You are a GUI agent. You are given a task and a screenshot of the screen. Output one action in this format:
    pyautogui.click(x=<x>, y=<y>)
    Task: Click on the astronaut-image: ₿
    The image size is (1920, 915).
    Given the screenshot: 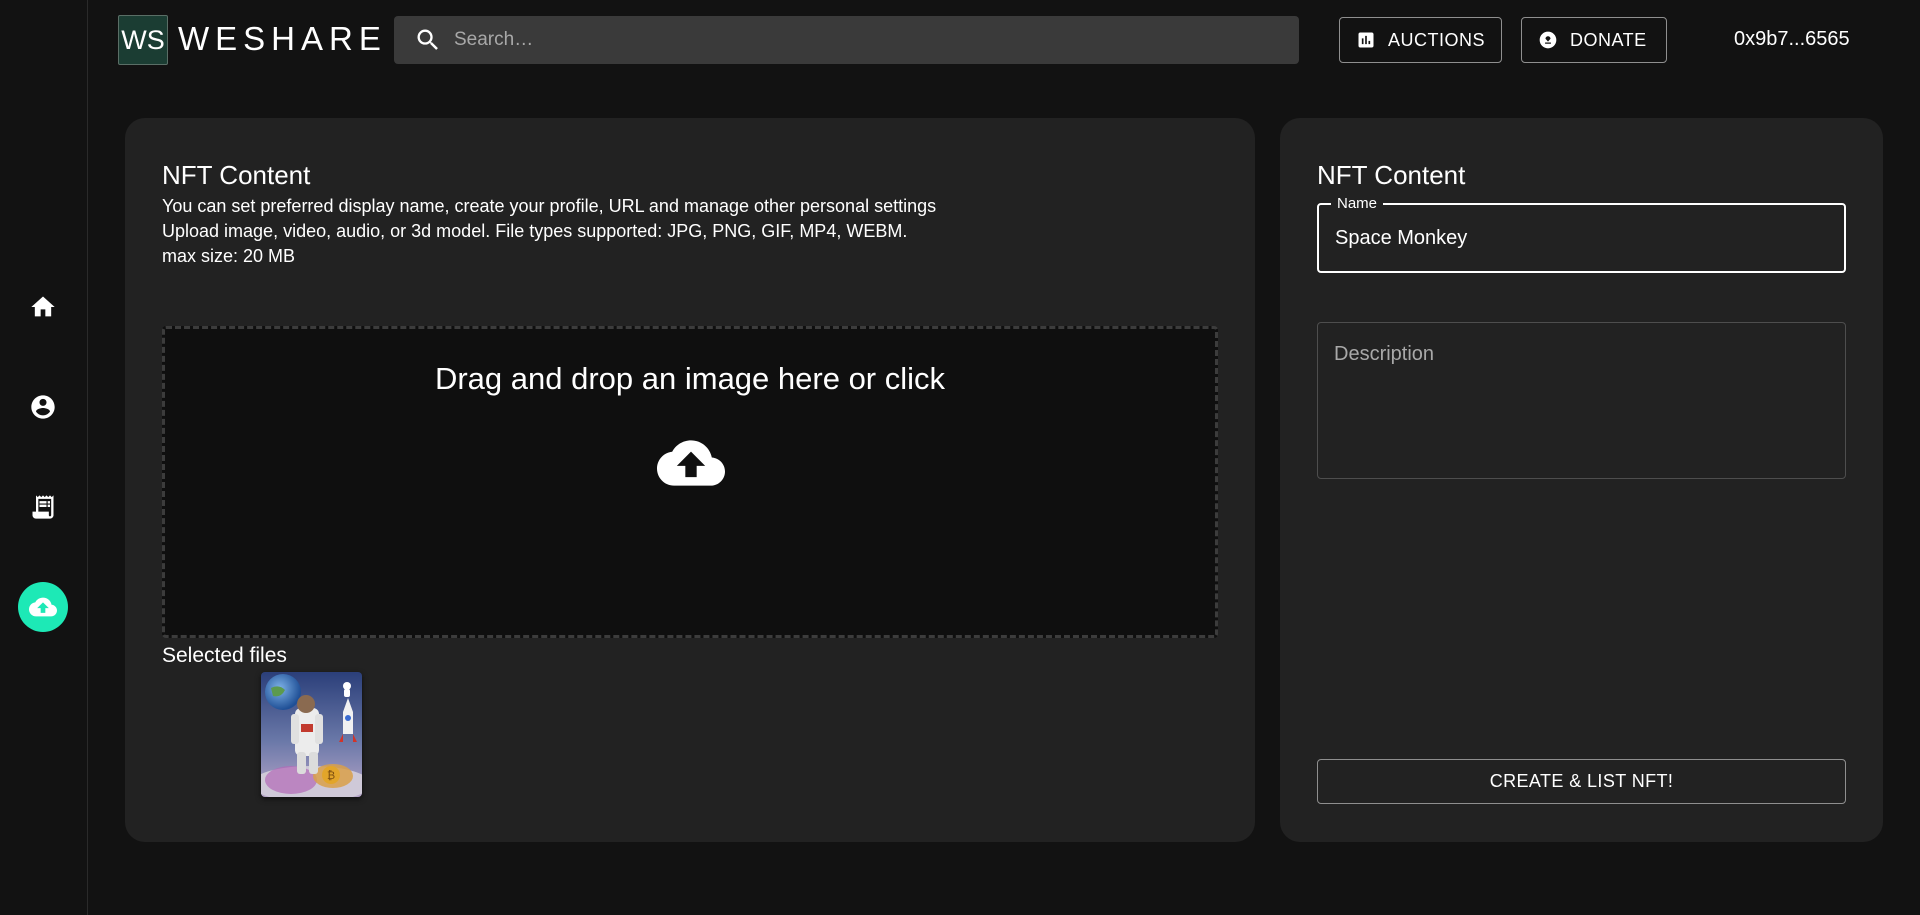 What is the action you would take?
    pyautogui.click(x=311, y=734)
    